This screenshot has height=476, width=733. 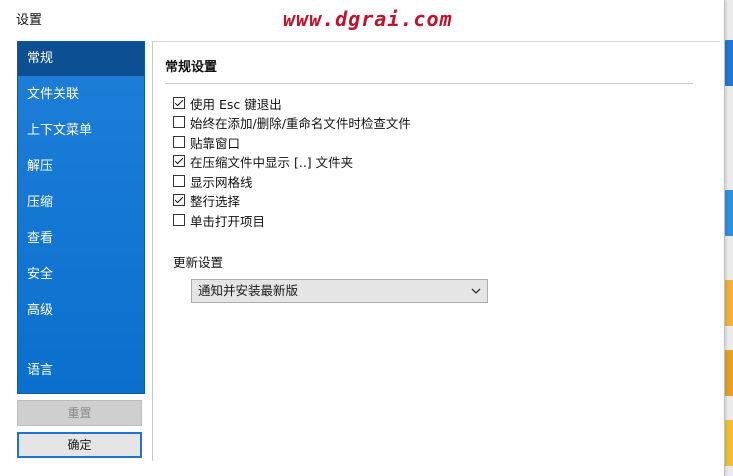 I want to click on sidebar-item-view: 查看, so click(x=81, y=239).